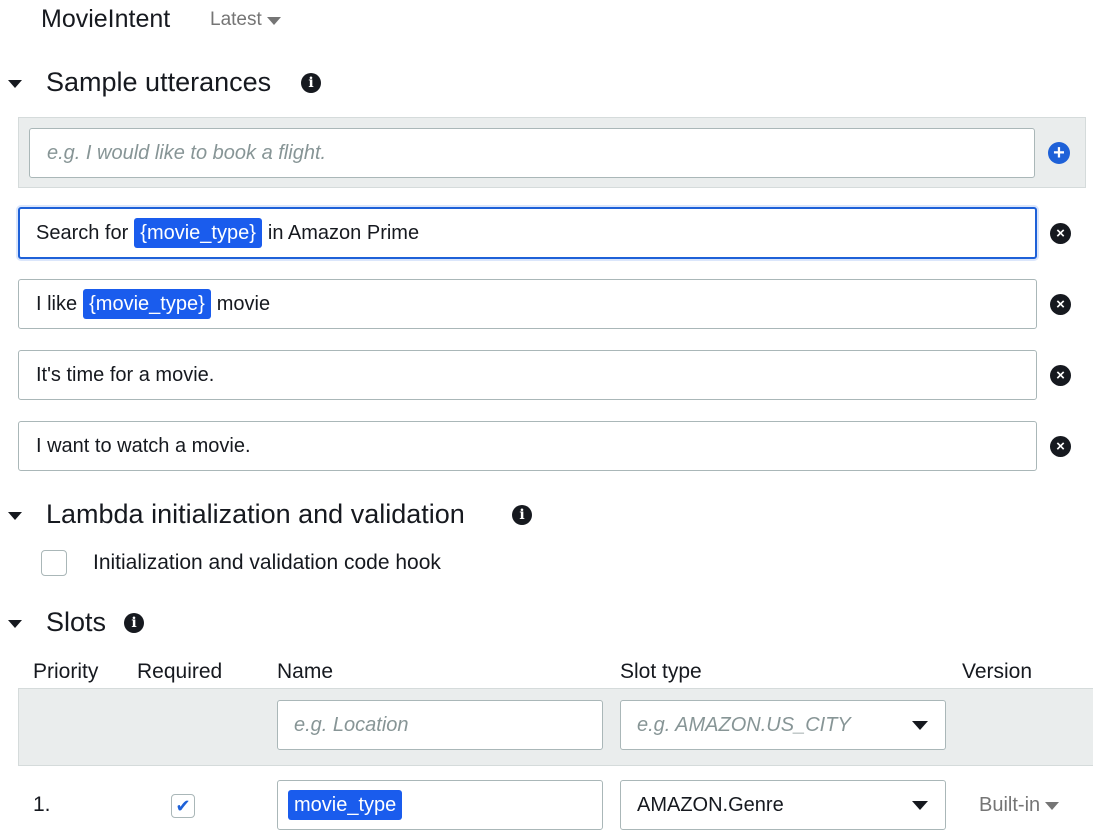 The image size is (1093, 836). I want to click on slot-type-value: AMAZON.Genre, so click(710, 804).